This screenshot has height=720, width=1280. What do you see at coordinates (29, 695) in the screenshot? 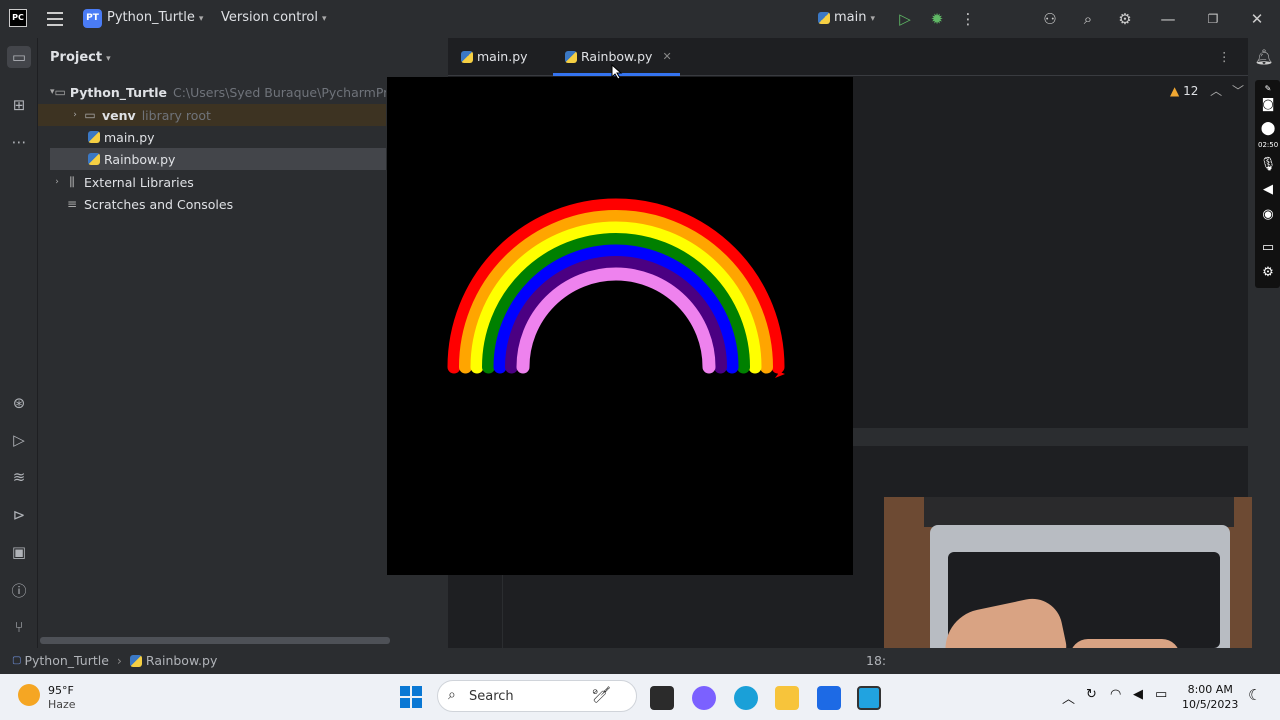
I see `weather-sun-icon` at bounding box center [29, 695].